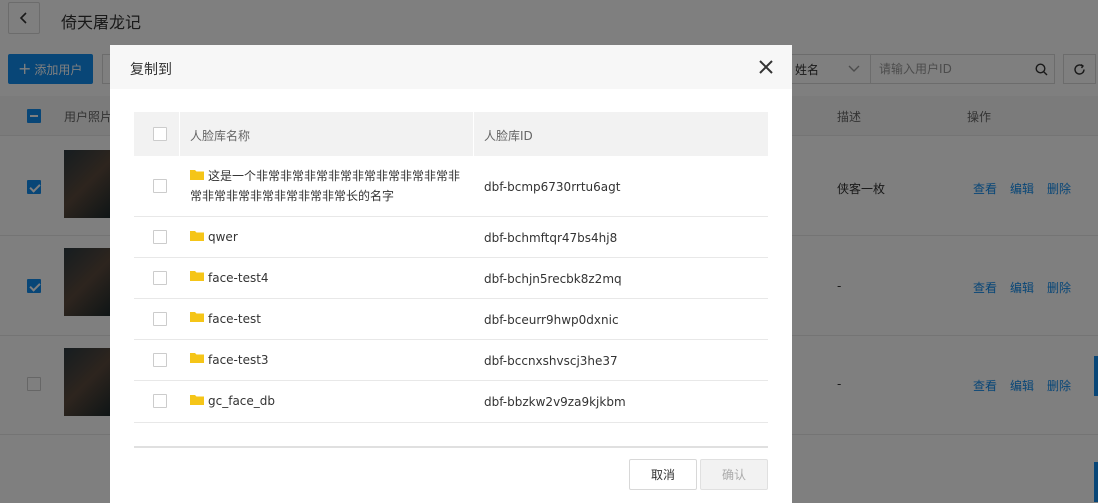 Image resolution: width=1098 pixels, height=503 pixels. Describe the element at coordinates (551, 238) in the screenshot. I see `library-id: dbf-bchmftqr47bs4hj8` at that location.